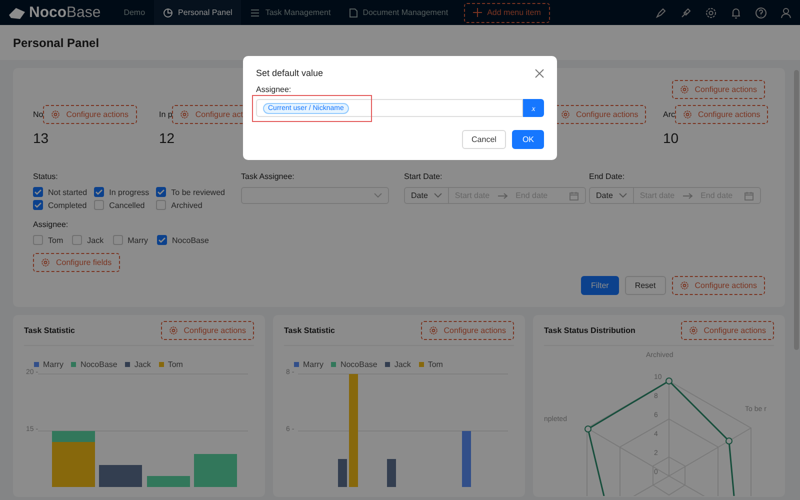 This screenshot has width=800, height=500. I want to click on document-icon, so click(353, 13).